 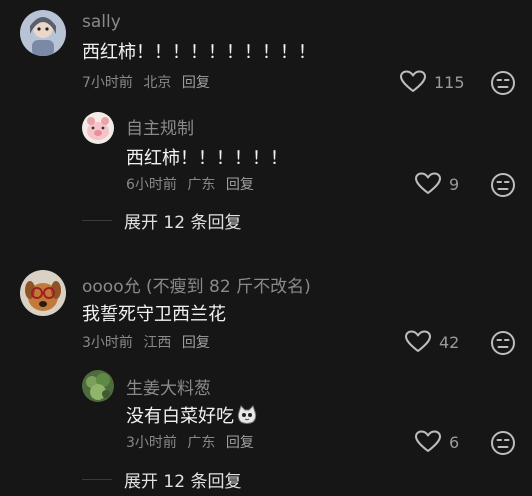 What do you see at coordinates (151, 185) in the screenshot?
I see `reply-time: 6小时前` at bounding box center [151, 185].